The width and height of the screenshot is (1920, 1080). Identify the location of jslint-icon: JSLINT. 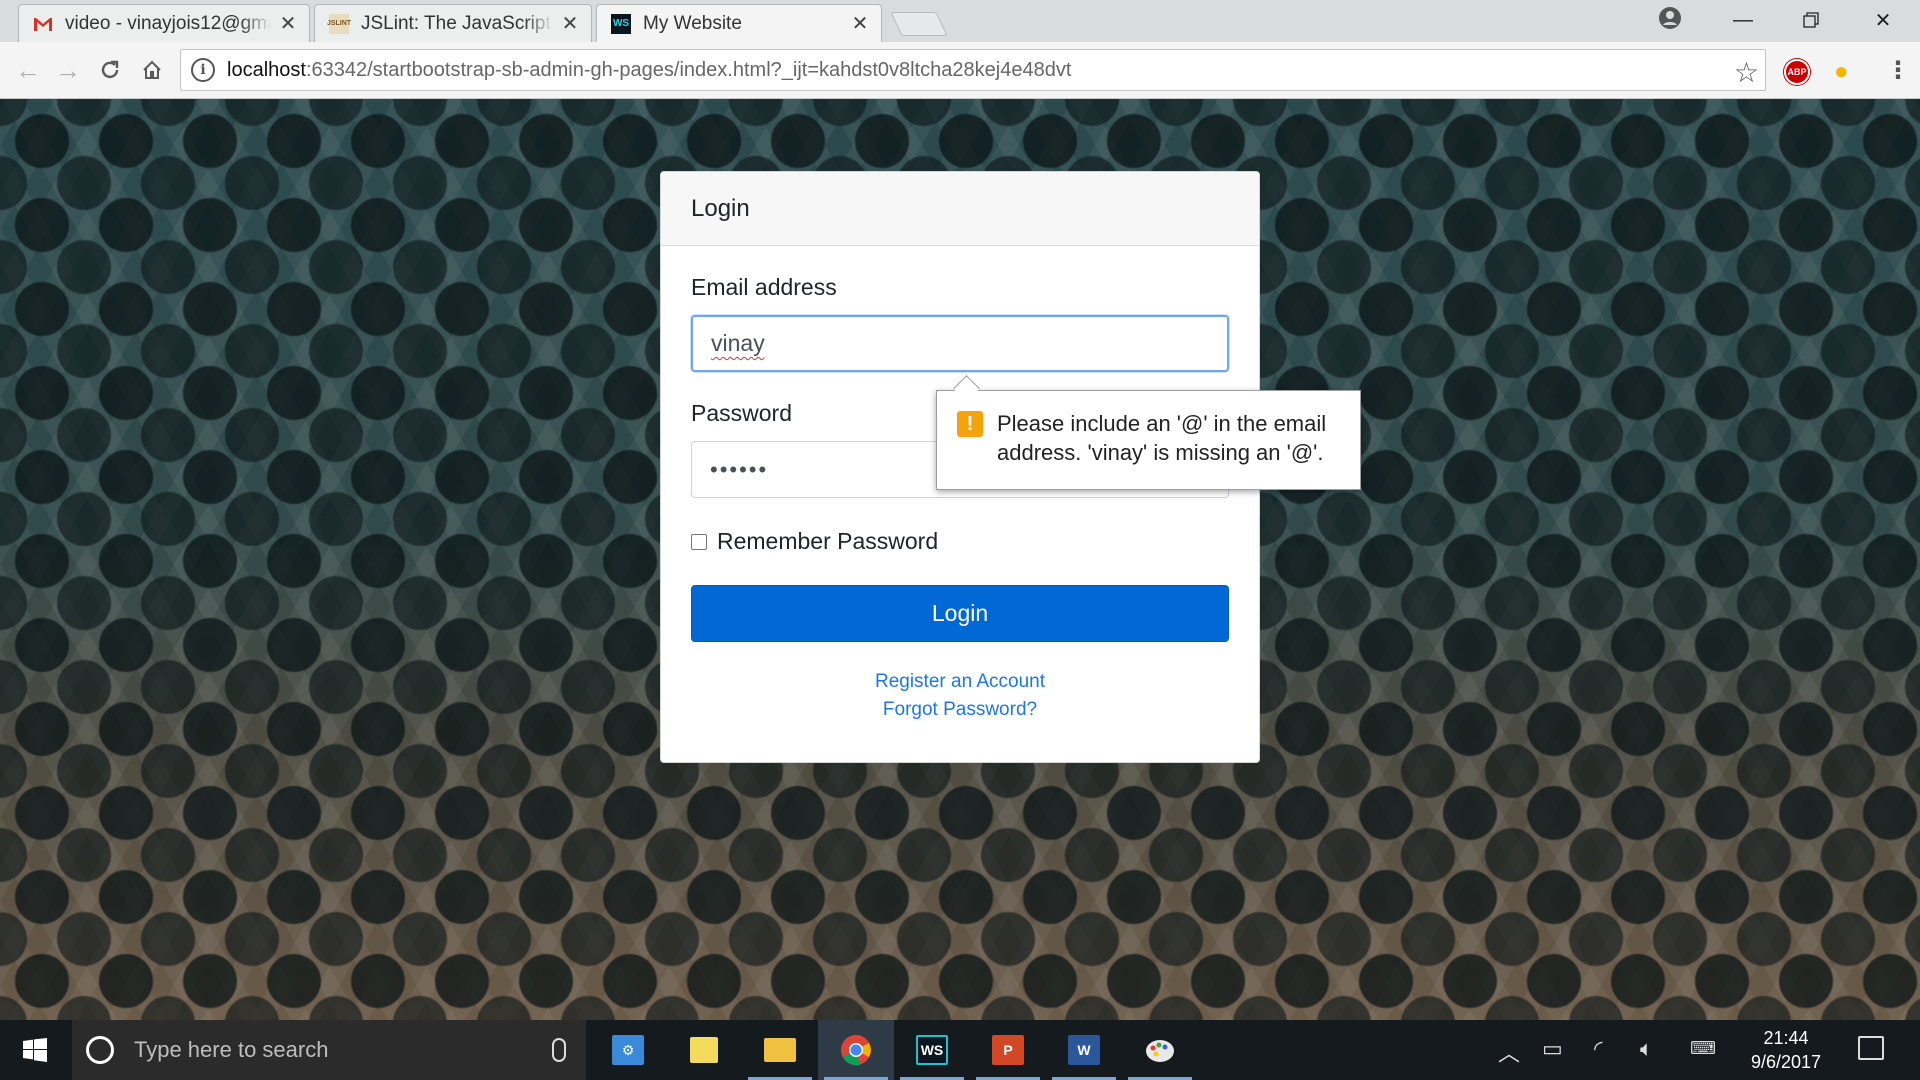
(339, 23).